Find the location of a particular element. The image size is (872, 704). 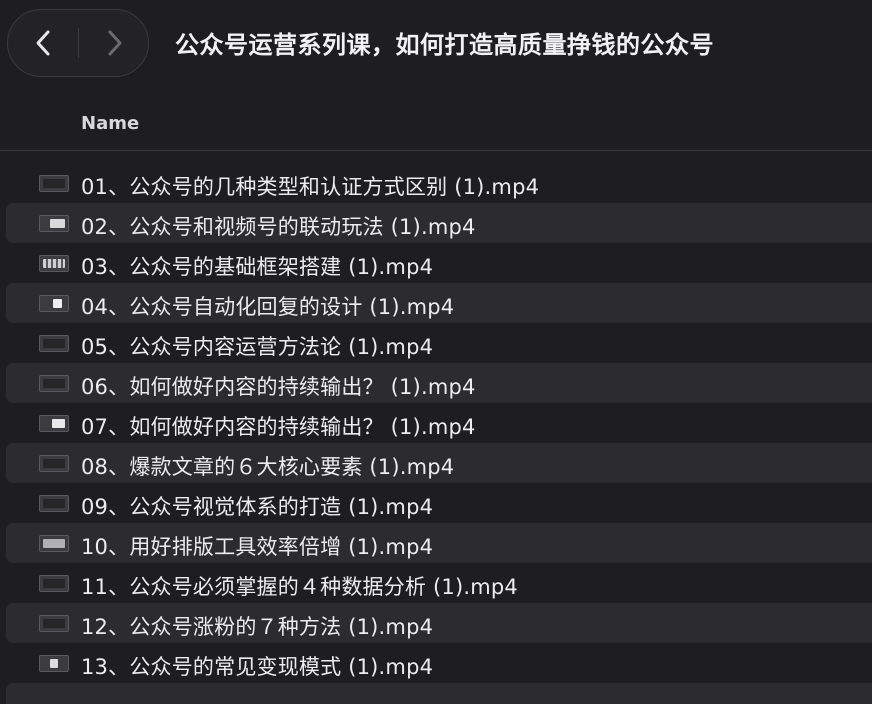

navigation-buttons is located at coordinates (78, 43).